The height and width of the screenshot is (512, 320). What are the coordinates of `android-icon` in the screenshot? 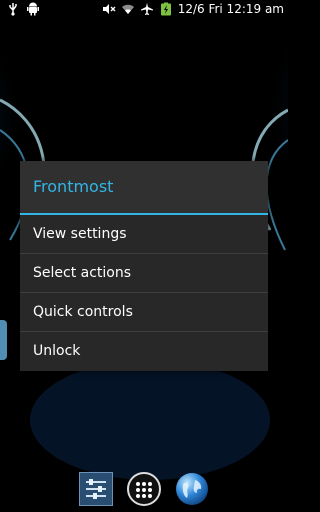 It's located at (33, 9).